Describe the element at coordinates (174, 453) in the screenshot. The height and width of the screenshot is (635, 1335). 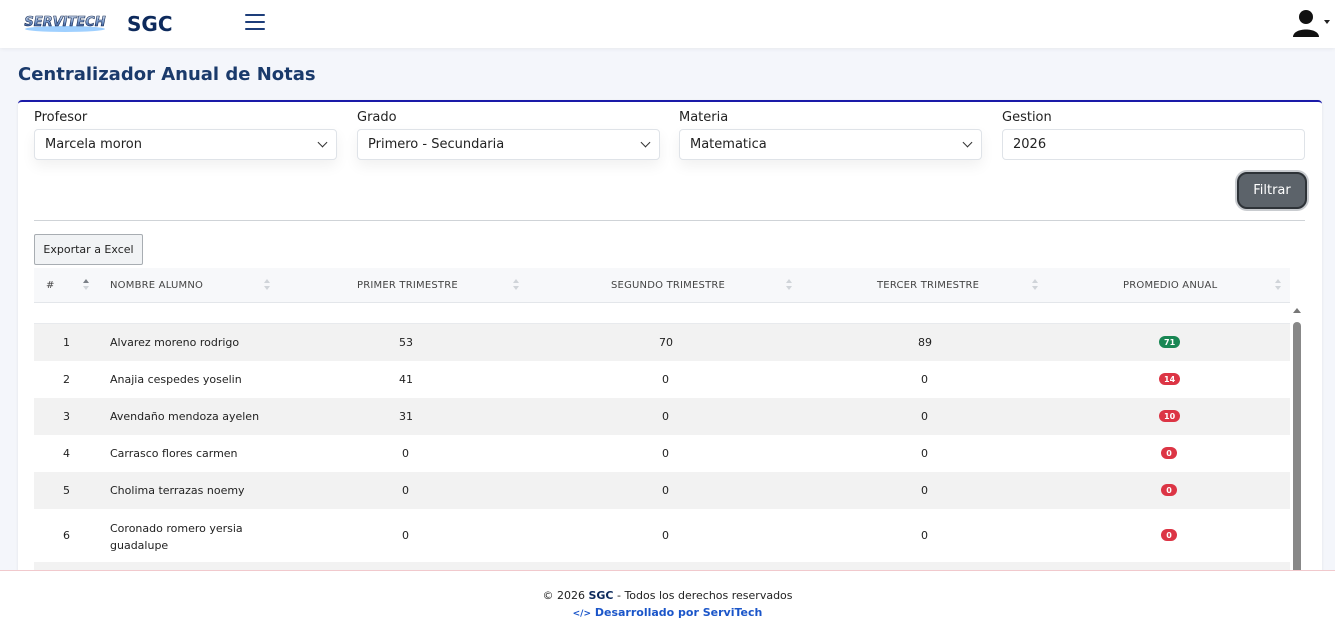
I see `student-name: Carrasco flores carmen` at that location.